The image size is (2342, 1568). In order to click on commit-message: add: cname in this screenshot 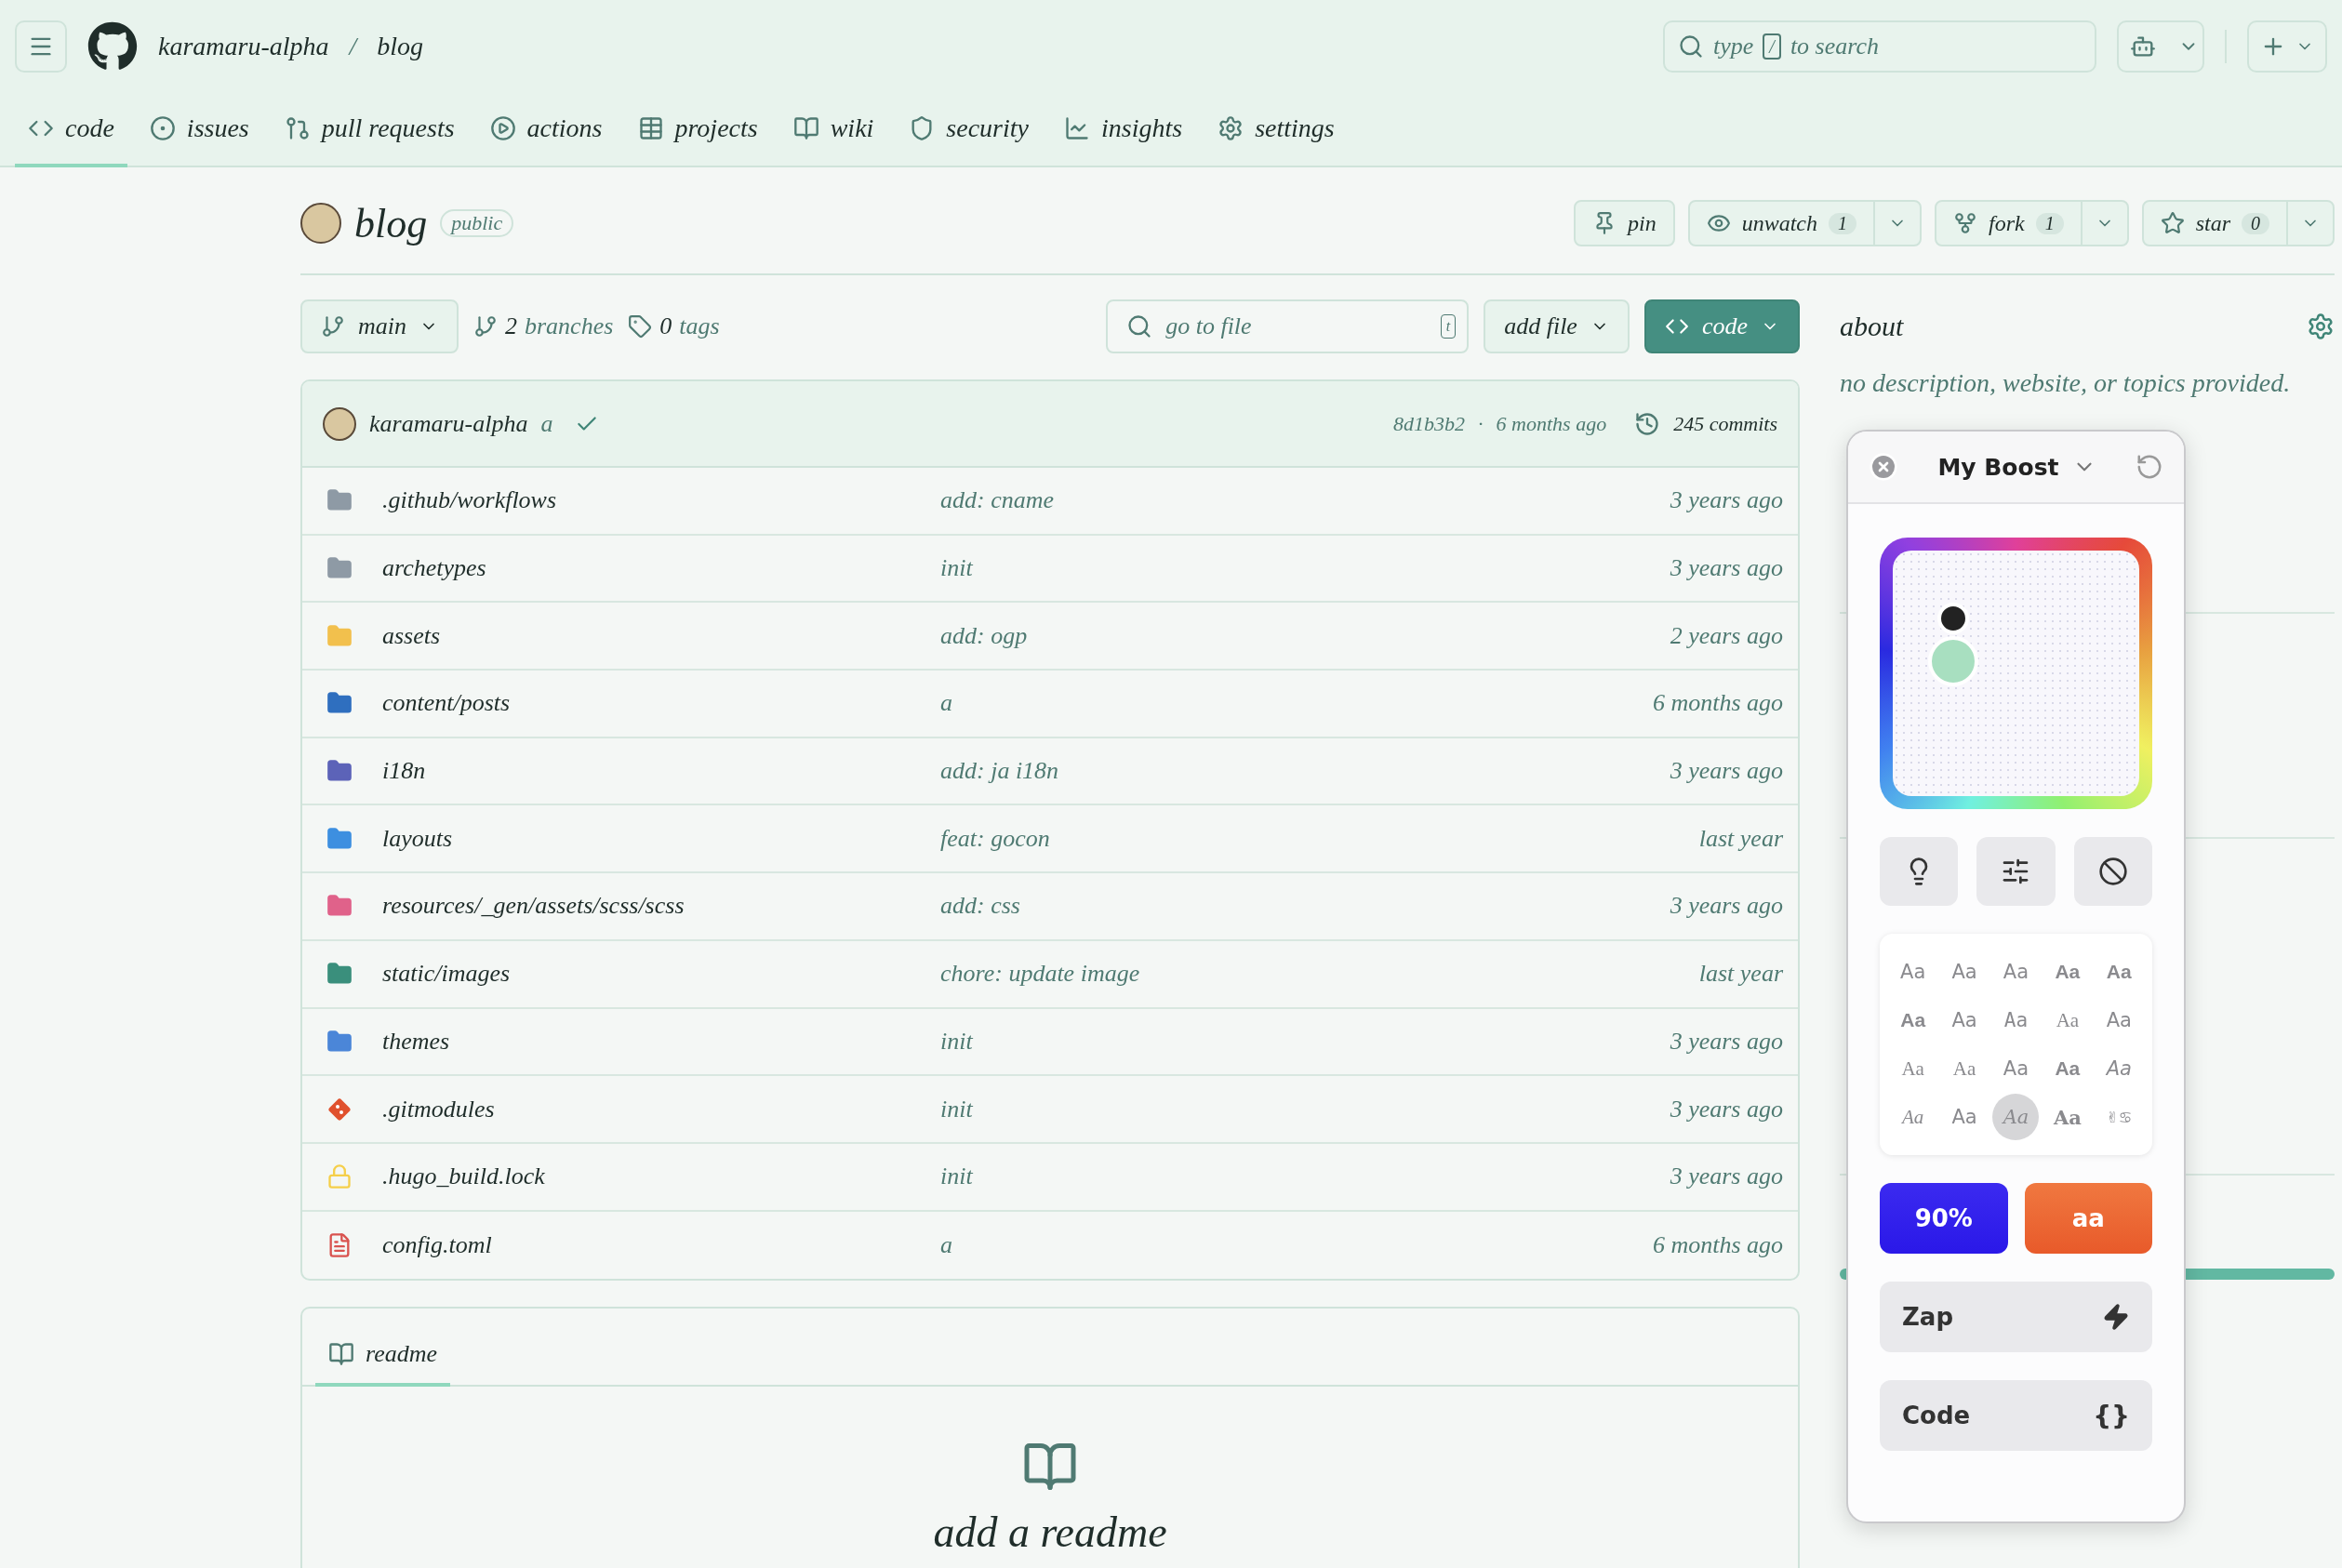, I will do `click(997, 500)`.